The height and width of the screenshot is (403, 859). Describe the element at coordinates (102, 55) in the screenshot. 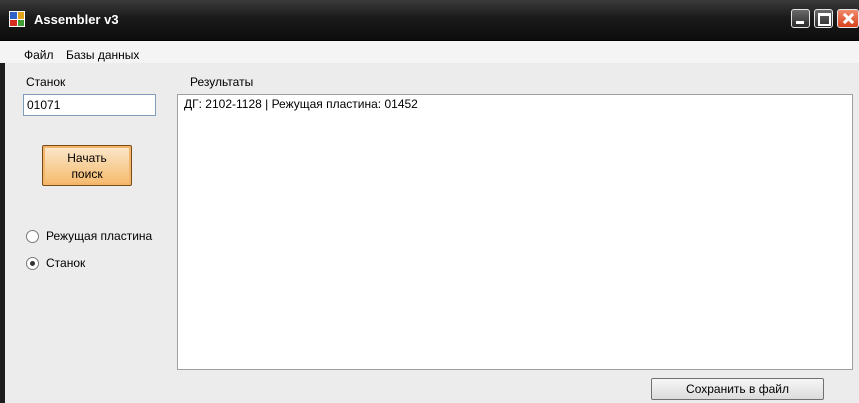

I see `menu-databases: Базы данных` at that location.